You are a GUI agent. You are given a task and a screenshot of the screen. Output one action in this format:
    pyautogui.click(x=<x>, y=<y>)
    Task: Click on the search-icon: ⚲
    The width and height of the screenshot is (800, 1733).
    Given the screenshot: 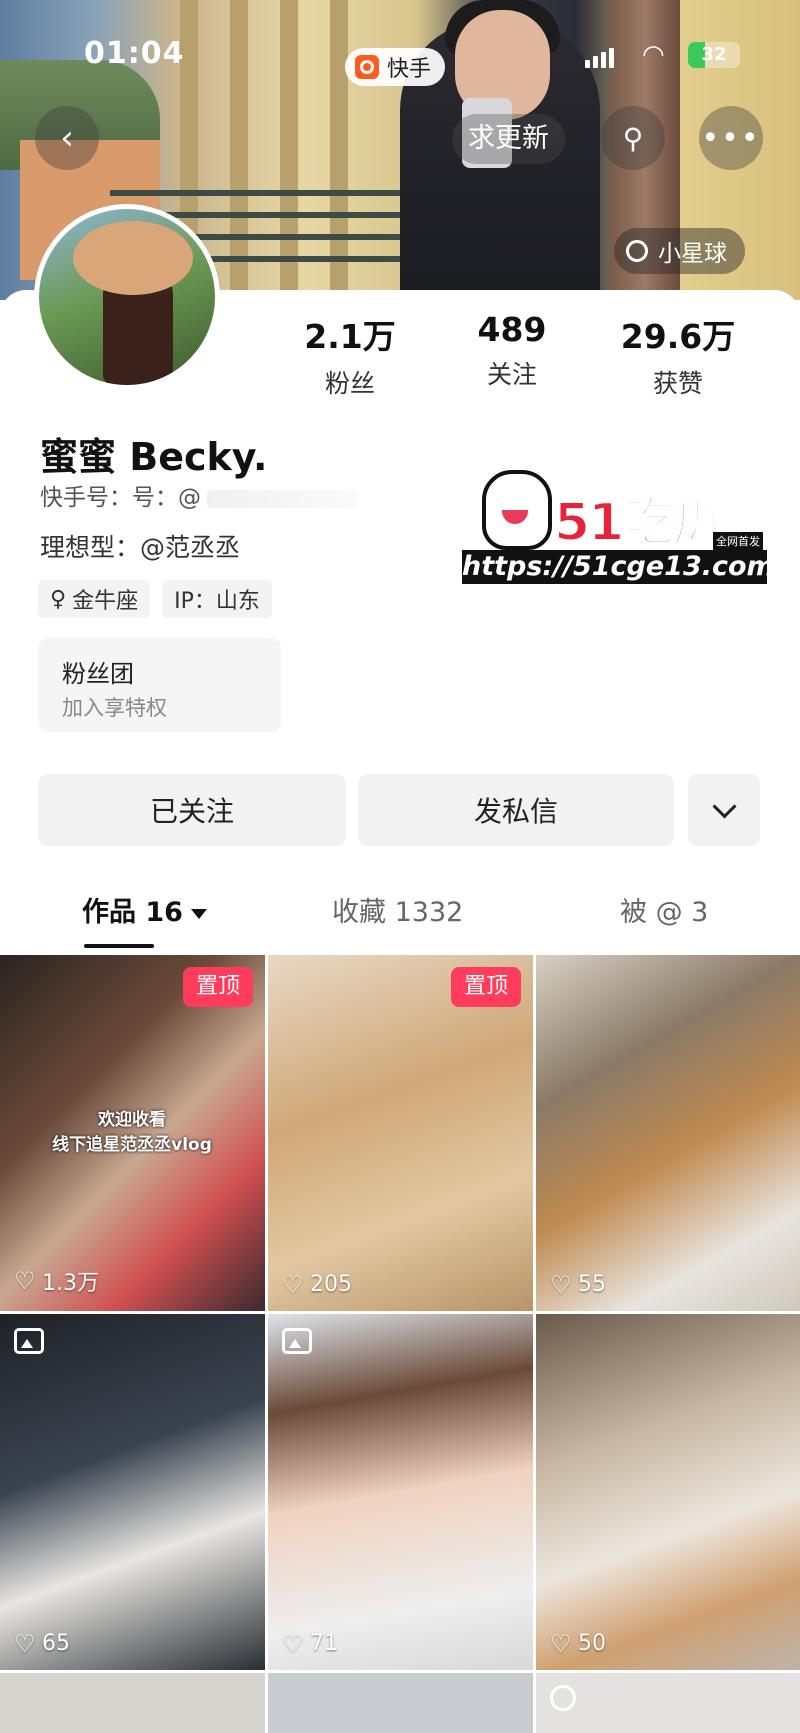 What is the action you would take?
    pyautogui.click(x=633, y=138)
    